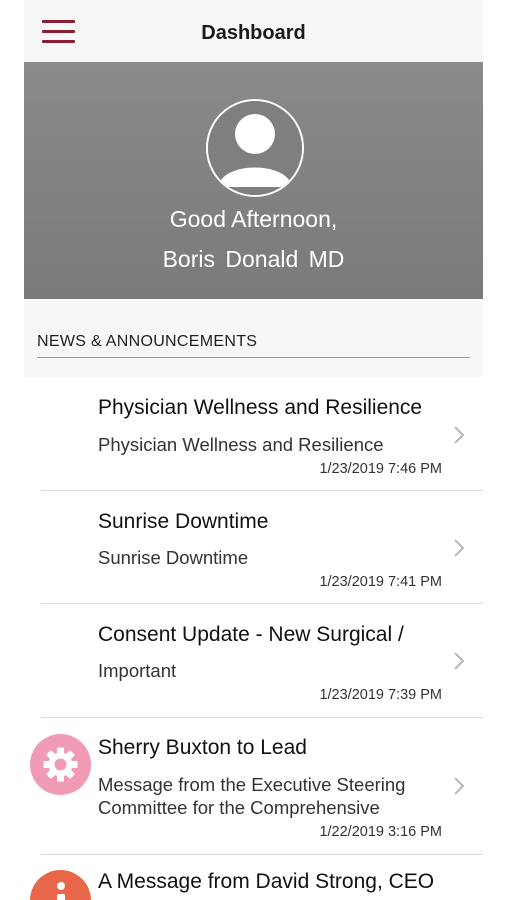 Image resolution: width=507 pixels, height=900 pixels. I want to click on news-item-subtitle: Important, so click(137, 670).